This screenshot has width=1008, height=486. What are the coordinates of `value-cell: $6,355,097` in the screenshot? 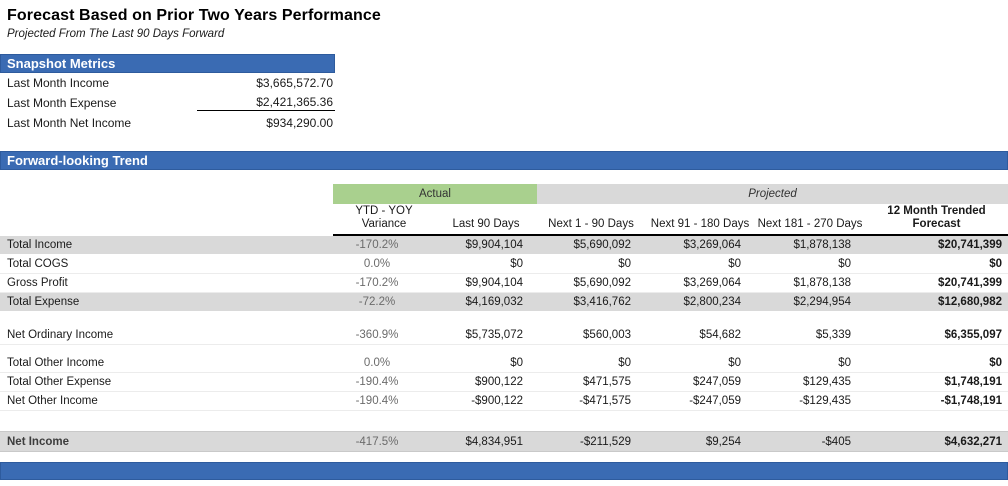 It's located at (973, 335).